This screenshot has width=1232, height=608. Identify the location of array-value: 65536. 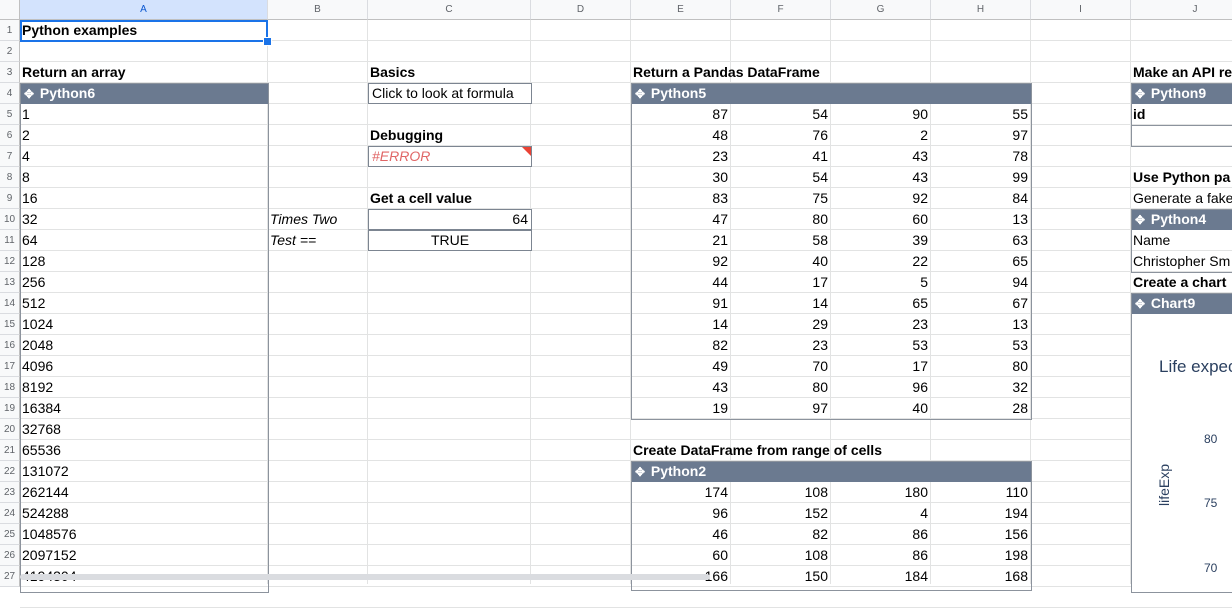
(144, 450).